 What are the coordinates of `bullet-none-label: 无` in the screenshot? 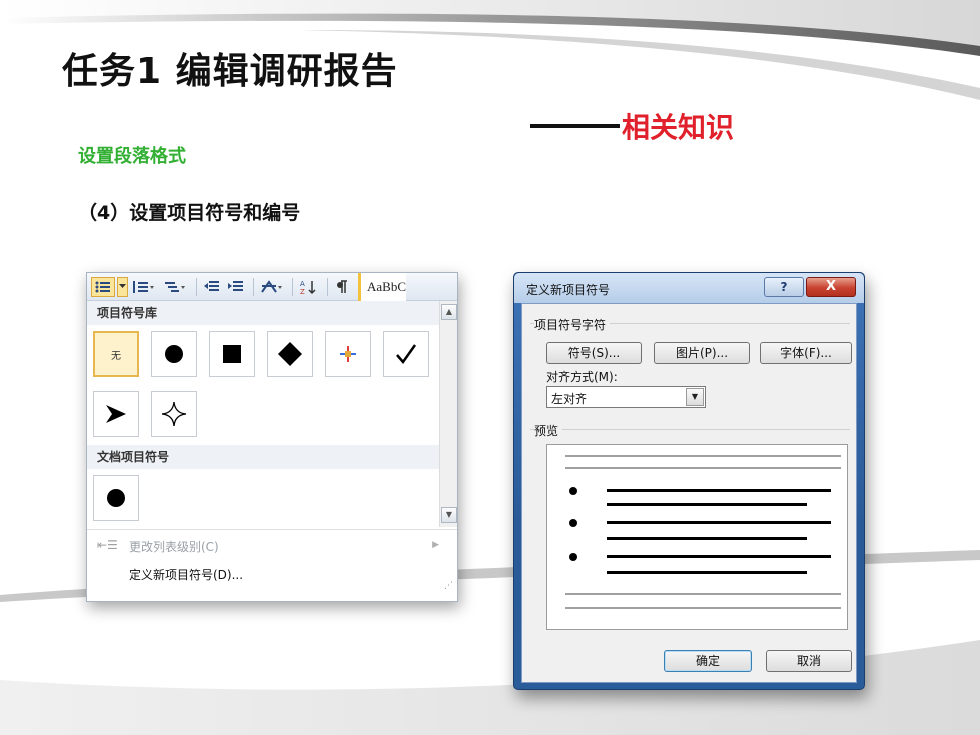 It's located at (116, 356).